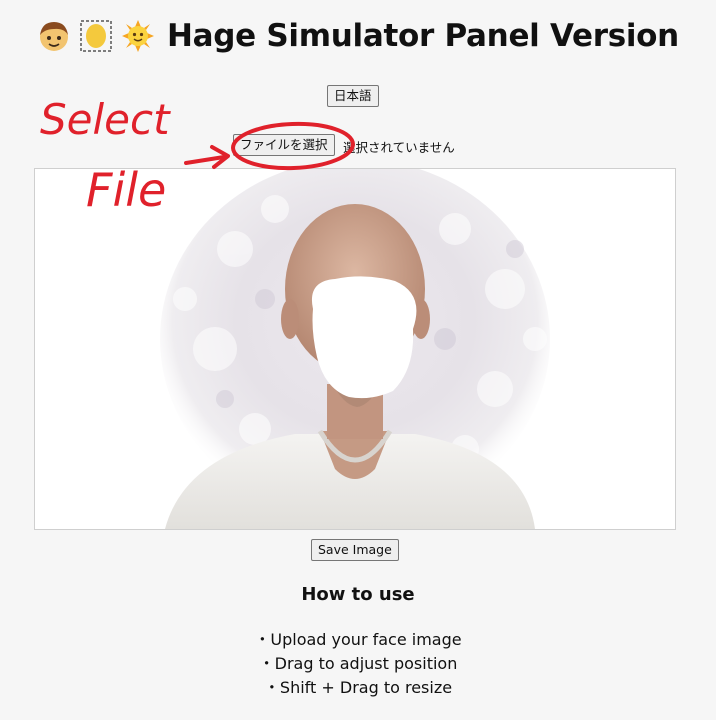 The image size is (716, 720). Describe the element at coordinates (358, 594) in the screenshot. I see `howto-title: How to use` at that location.